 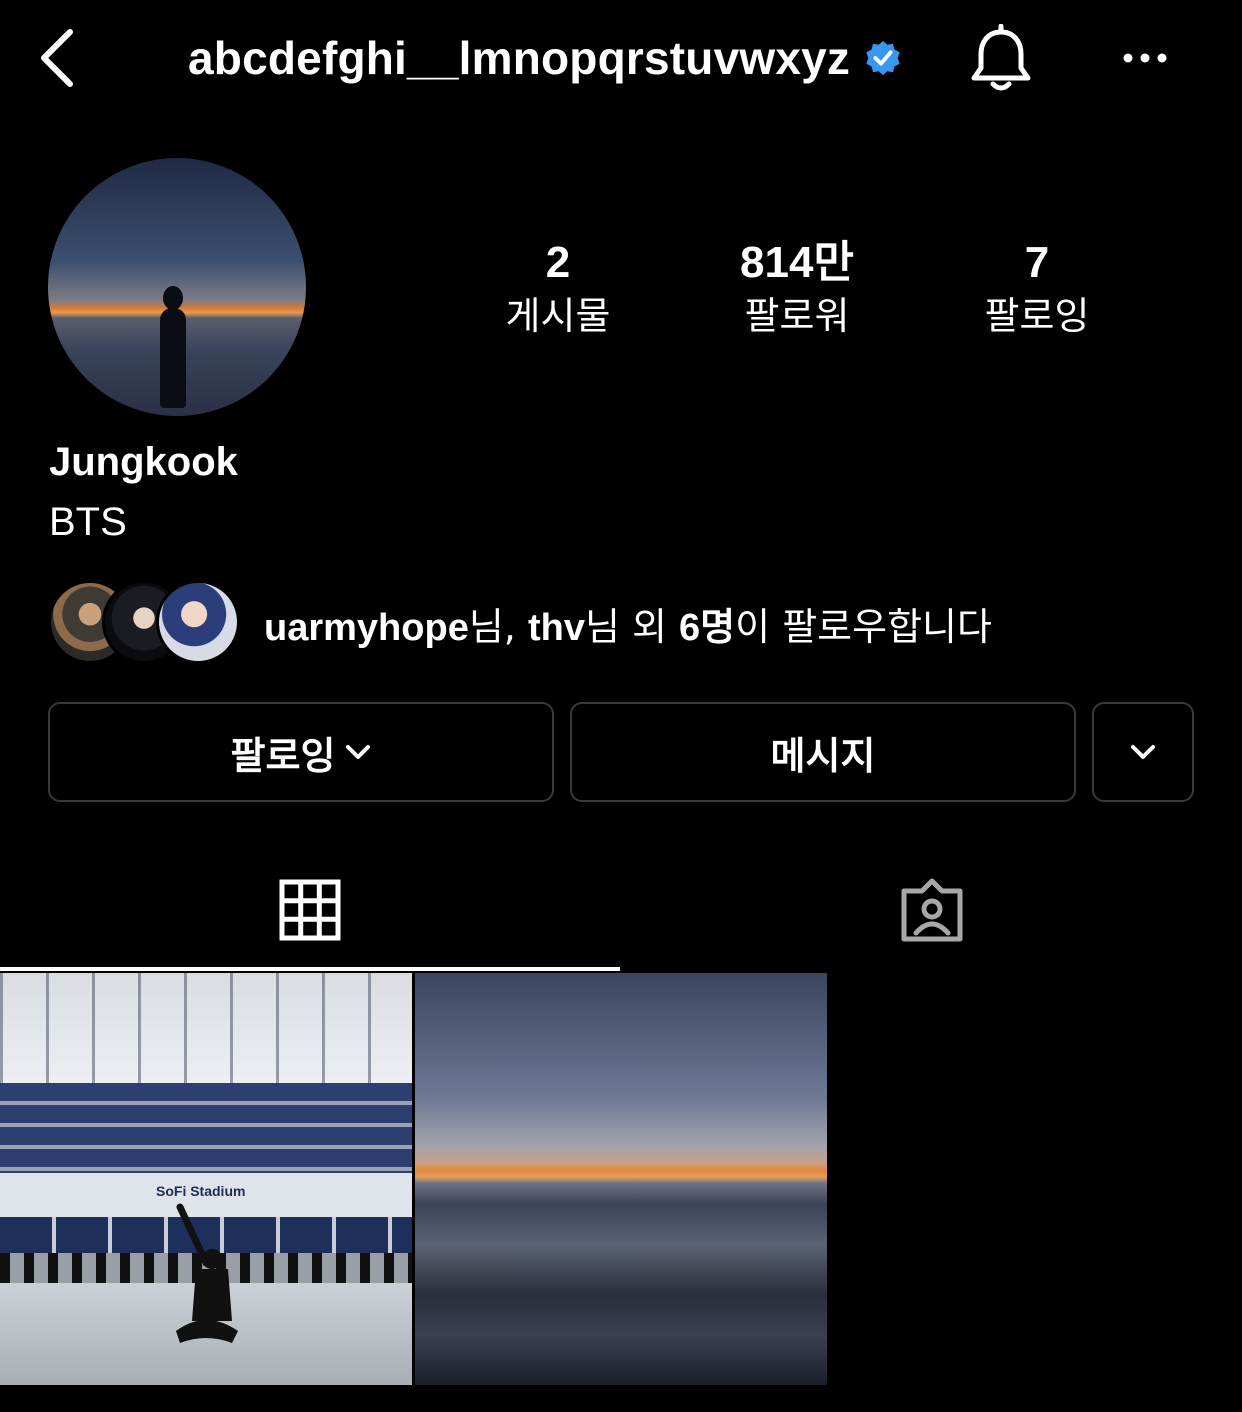 I want to click on mutual-followers-avatars, so click(x=144, y=622).